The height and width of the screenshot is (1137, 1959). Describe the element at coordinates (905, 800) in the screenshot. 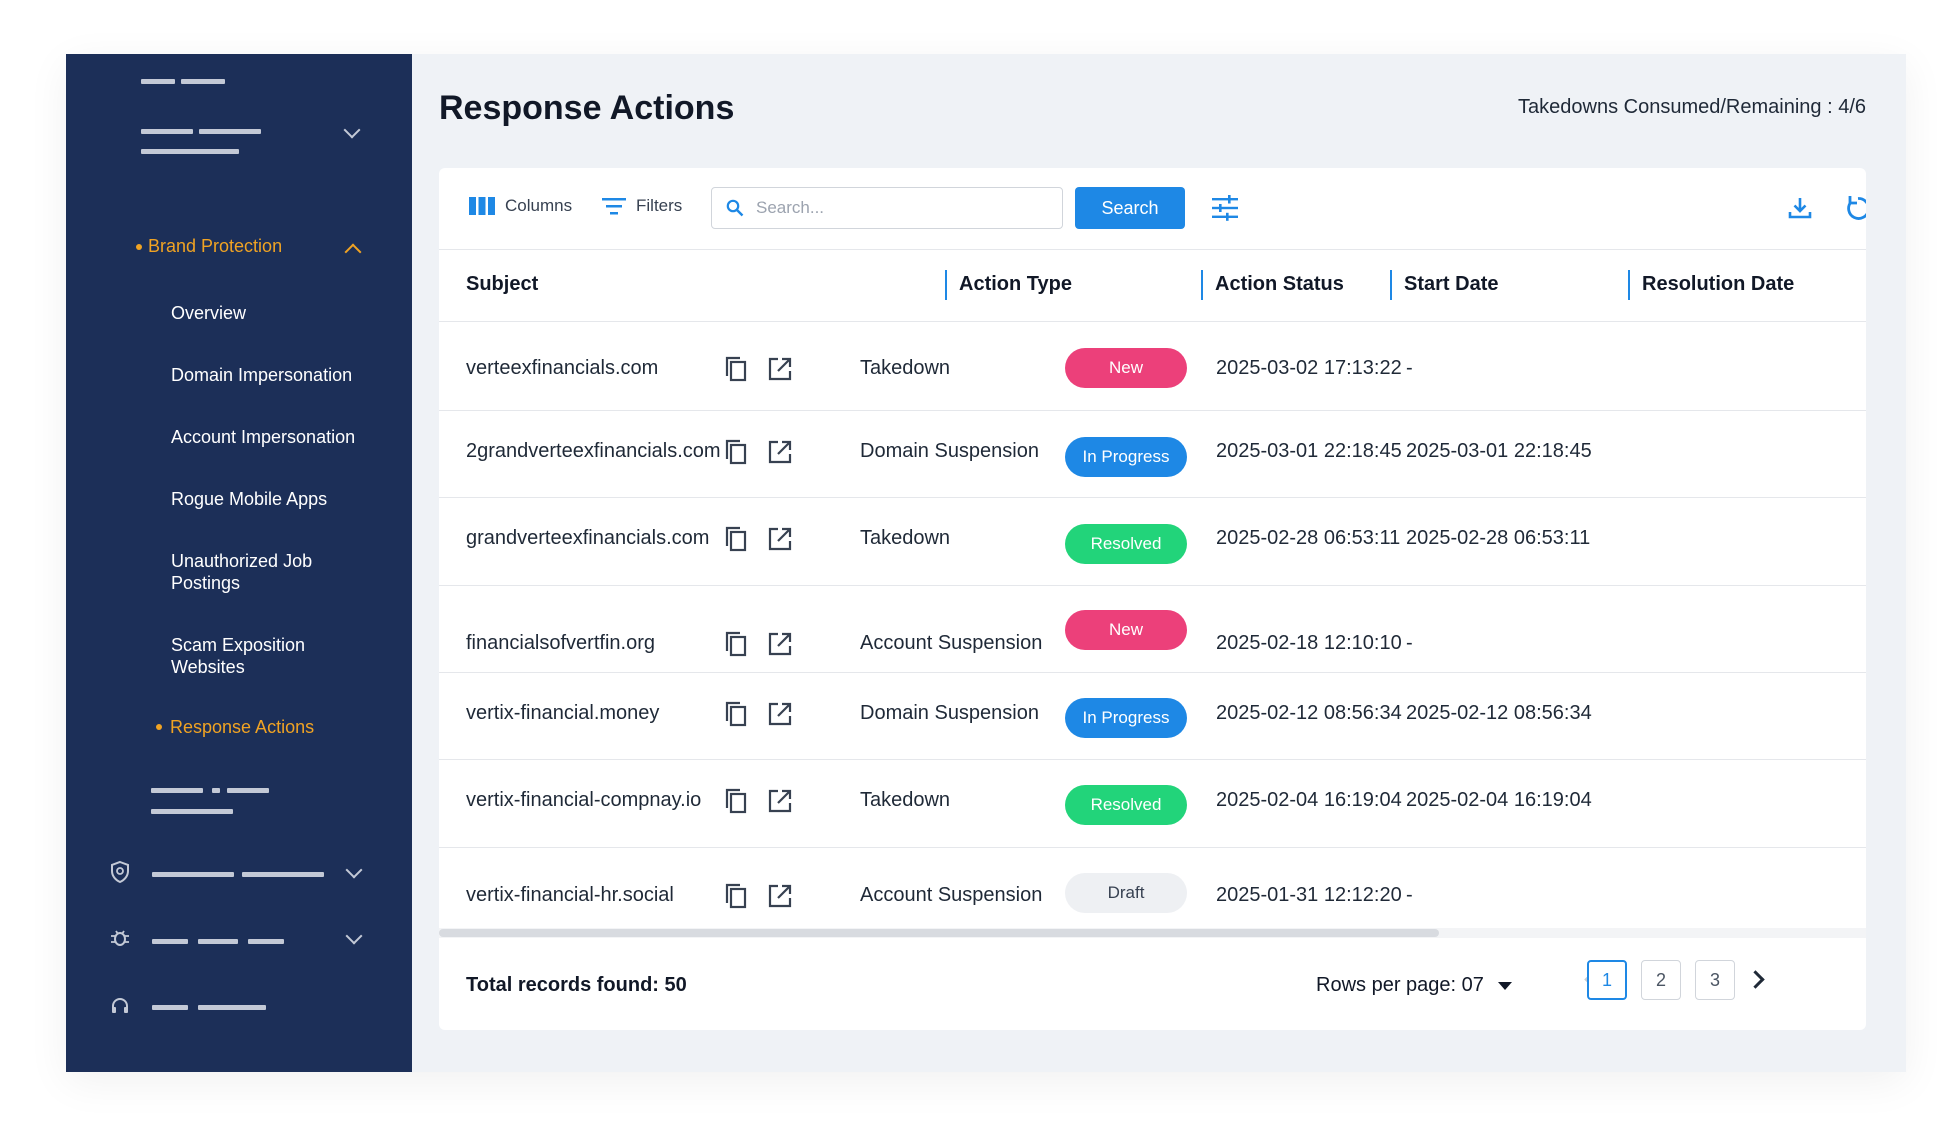

I see `action-type-cell: Takedown` at that location.